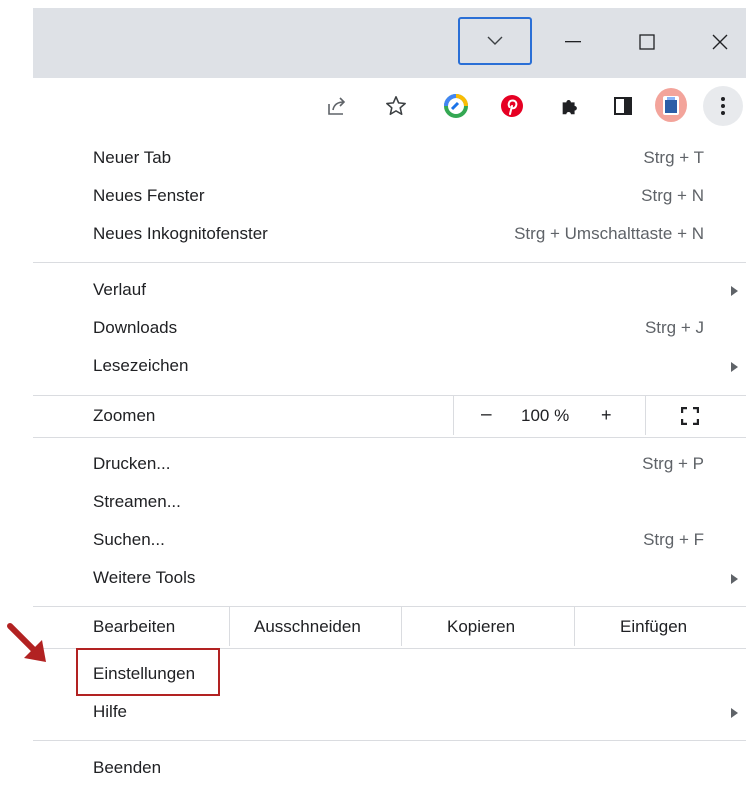 This screenshot has height=791, width=746. I want to click on menu-item-history: Verlauf, so click(389, 292).